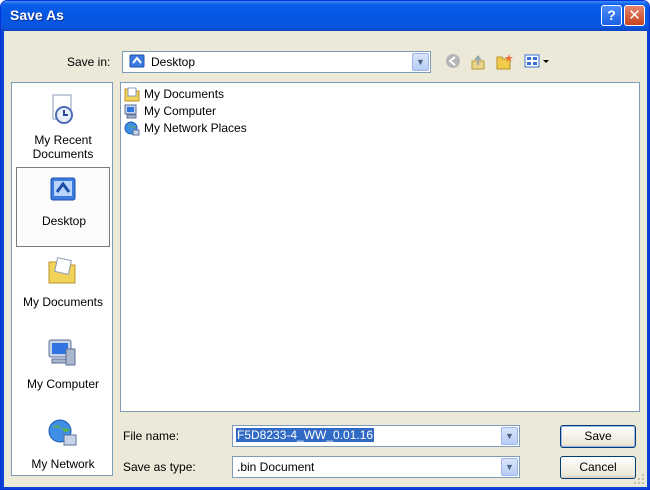 This screenshot has height=490, width=650. Describe the element at coordinates (598, 467) in the screenshot. I see `cancel-button: Cancel` at that location.